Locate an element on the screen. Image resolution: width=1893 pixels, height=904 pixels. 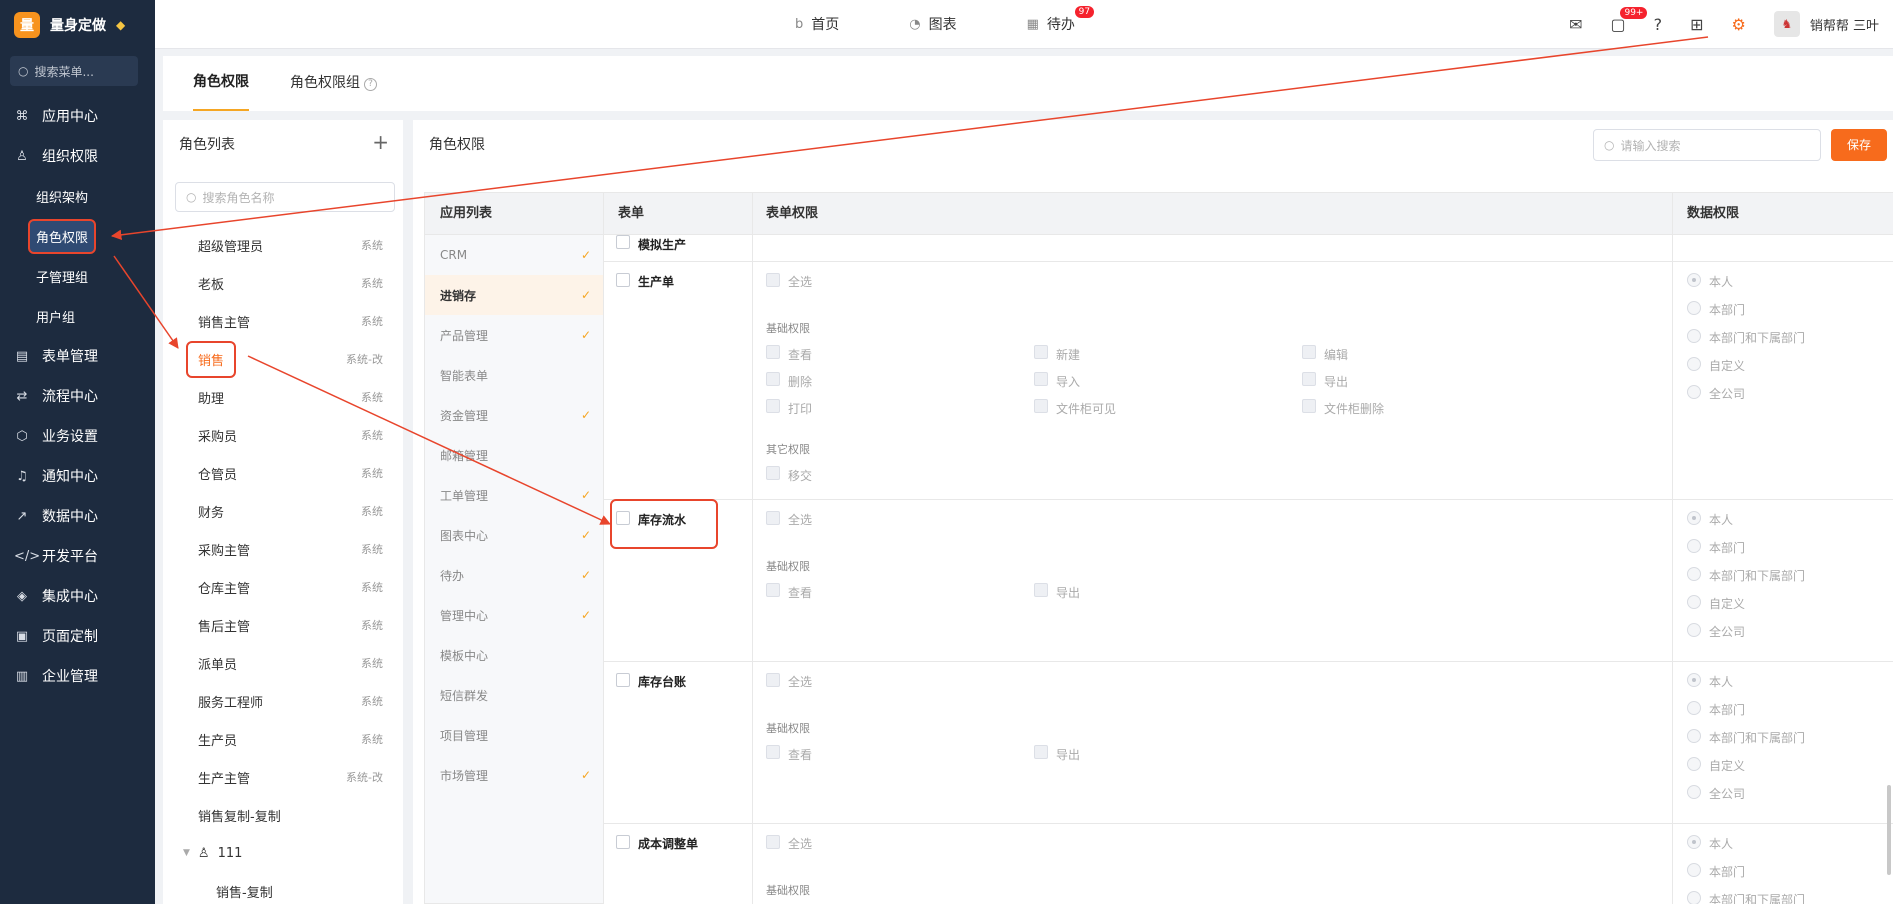
message-icon: ▢ 99+ is located at coordinates (1629, 20).